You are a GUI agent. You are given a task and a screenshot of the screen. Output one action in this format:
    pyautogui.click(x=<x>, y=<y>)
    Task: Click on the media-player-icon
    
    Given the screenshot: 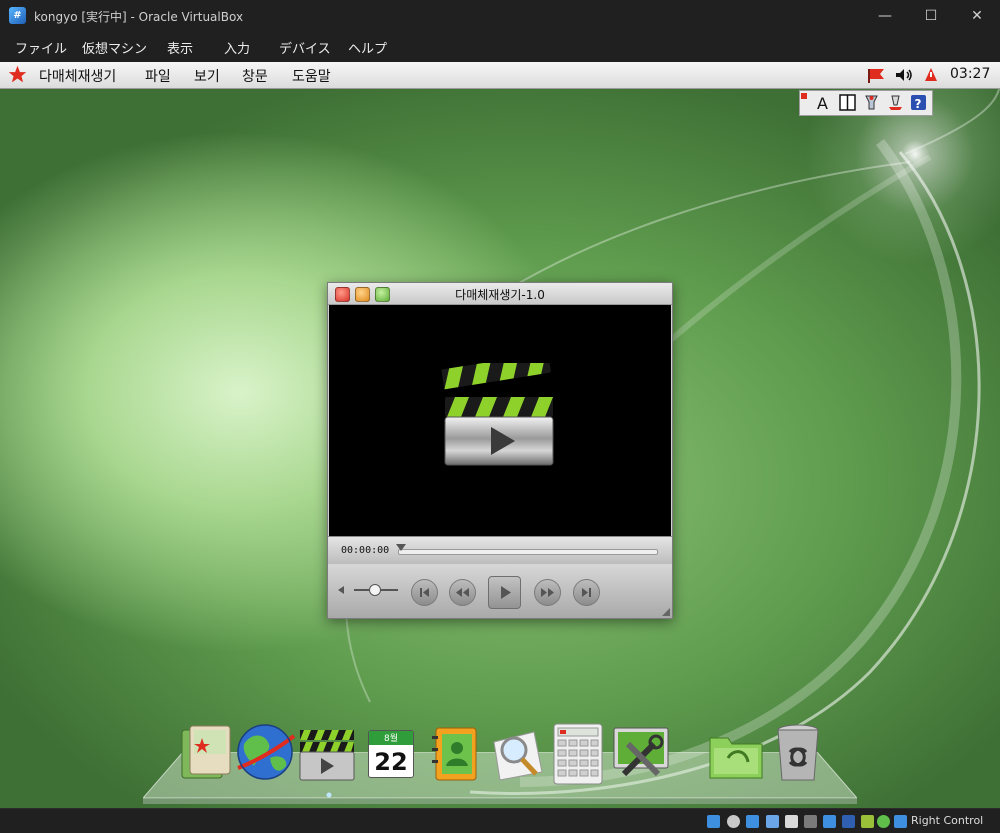 What is the action you would take?
    pyautogui.click(x=327, y=755)
    